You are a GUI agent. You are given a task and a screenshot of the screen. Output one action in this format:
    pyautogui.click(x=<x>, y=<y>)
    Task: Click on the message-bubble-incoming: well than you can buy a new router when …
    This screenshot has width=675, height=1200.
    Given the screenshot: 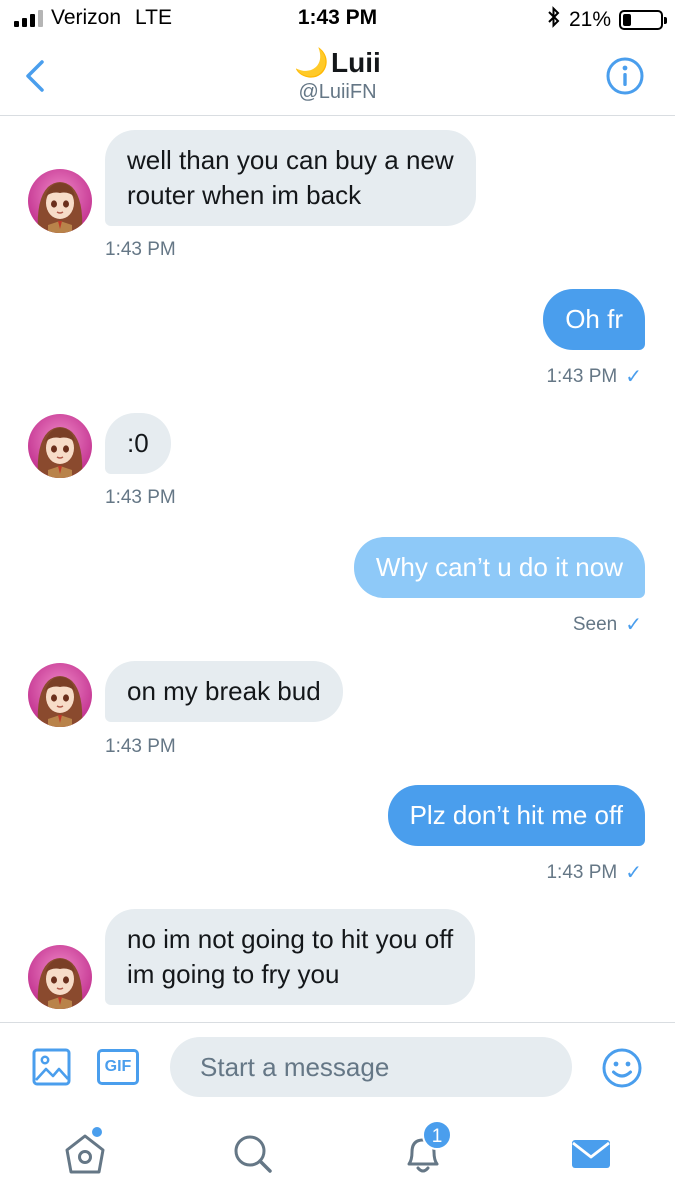 What is the action you would take?
    pyautogui.click(x=290, y=178)
    